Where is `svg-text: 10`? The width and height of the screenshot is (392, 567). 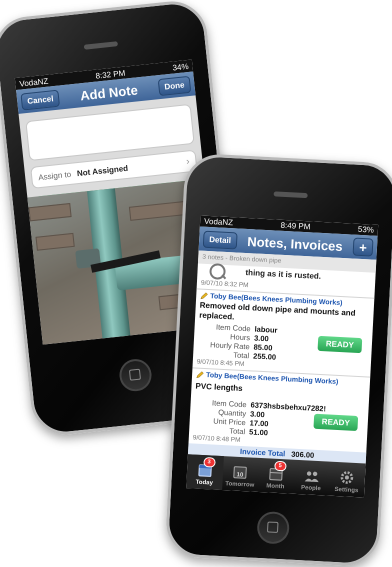 svg-text: 10 is located at coordinates (241, 475).